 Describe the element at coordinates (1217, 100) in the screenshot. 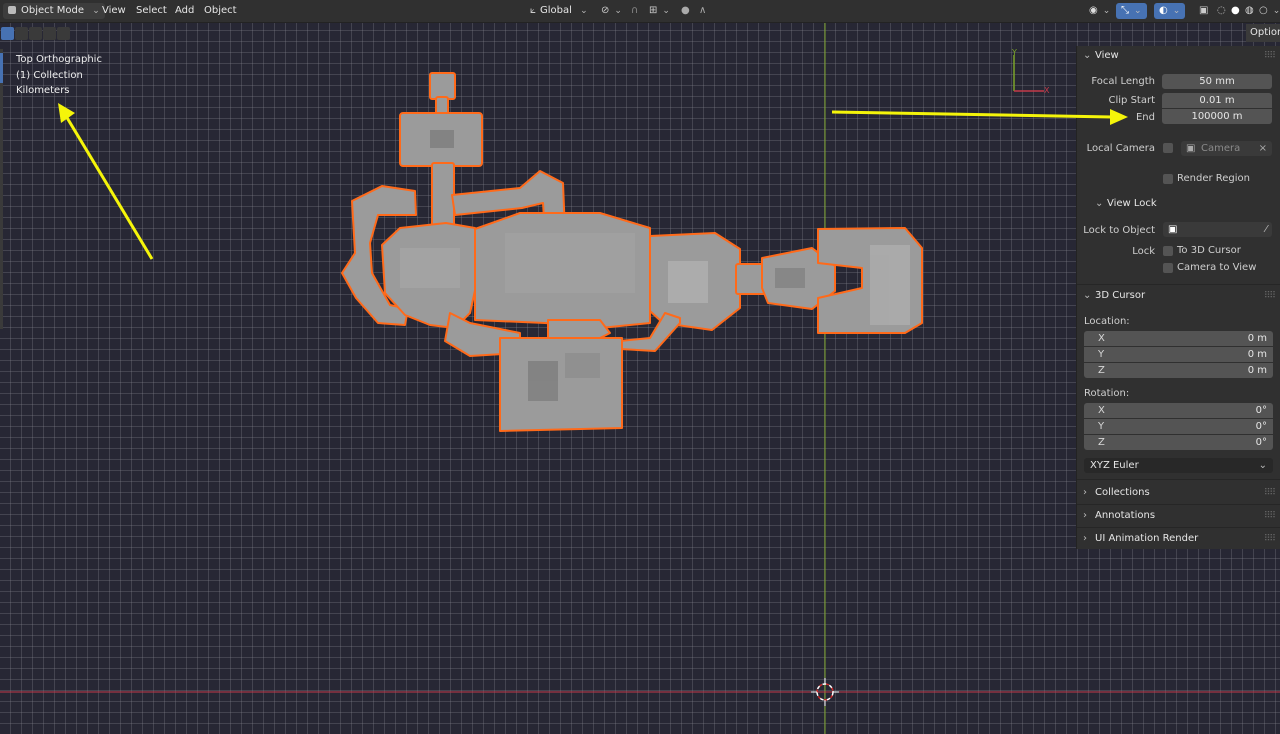

I see `clip-start-field: 0.01 m` at that location.